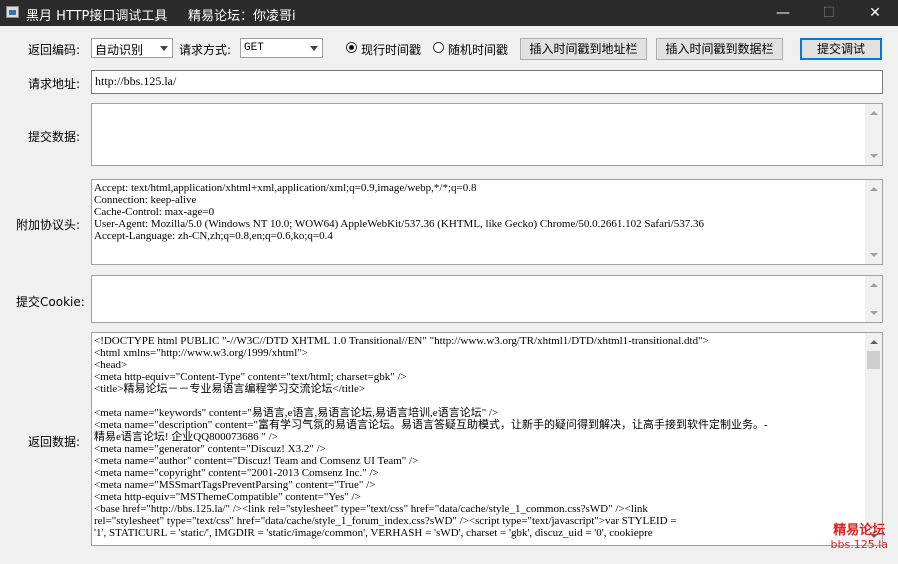 Image resolution: width=898 pixels, height=564 pixels. What do you see at coordinates (12, 12) in the screenshot?
I see `app-icon` at bounding box center [12, 12].